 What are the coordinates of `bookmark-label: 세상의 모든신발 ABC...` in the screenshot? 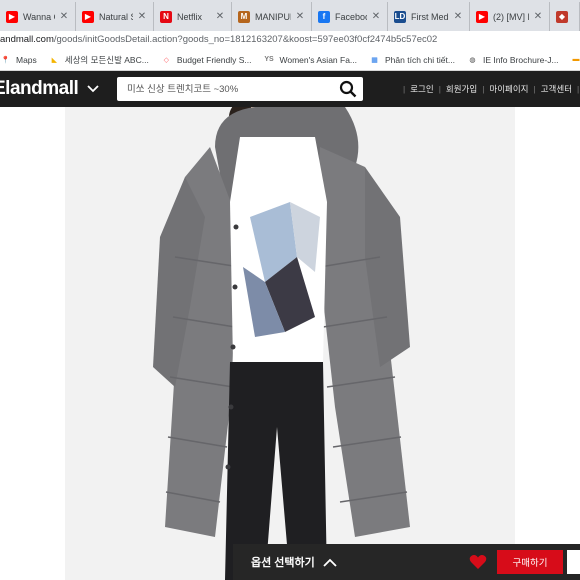 It's located at (106, 59).